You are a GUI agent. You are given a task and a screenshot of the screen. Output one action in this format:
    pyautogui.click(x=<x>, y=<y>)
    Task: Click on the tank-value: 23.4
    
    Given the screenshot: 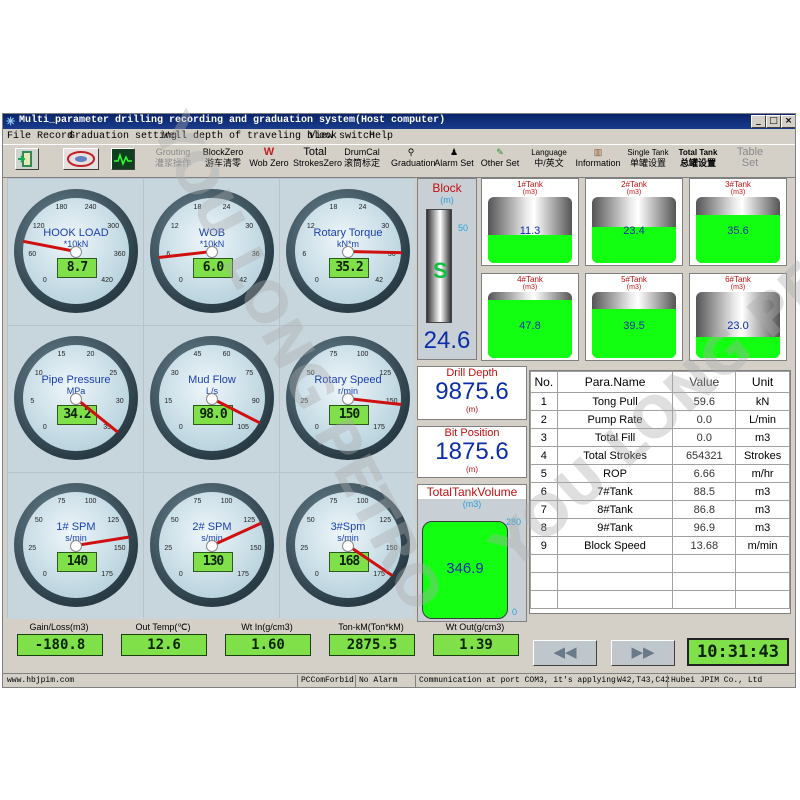 What is the action you would take?
    pyautogui.click(x=634, y=231)
    